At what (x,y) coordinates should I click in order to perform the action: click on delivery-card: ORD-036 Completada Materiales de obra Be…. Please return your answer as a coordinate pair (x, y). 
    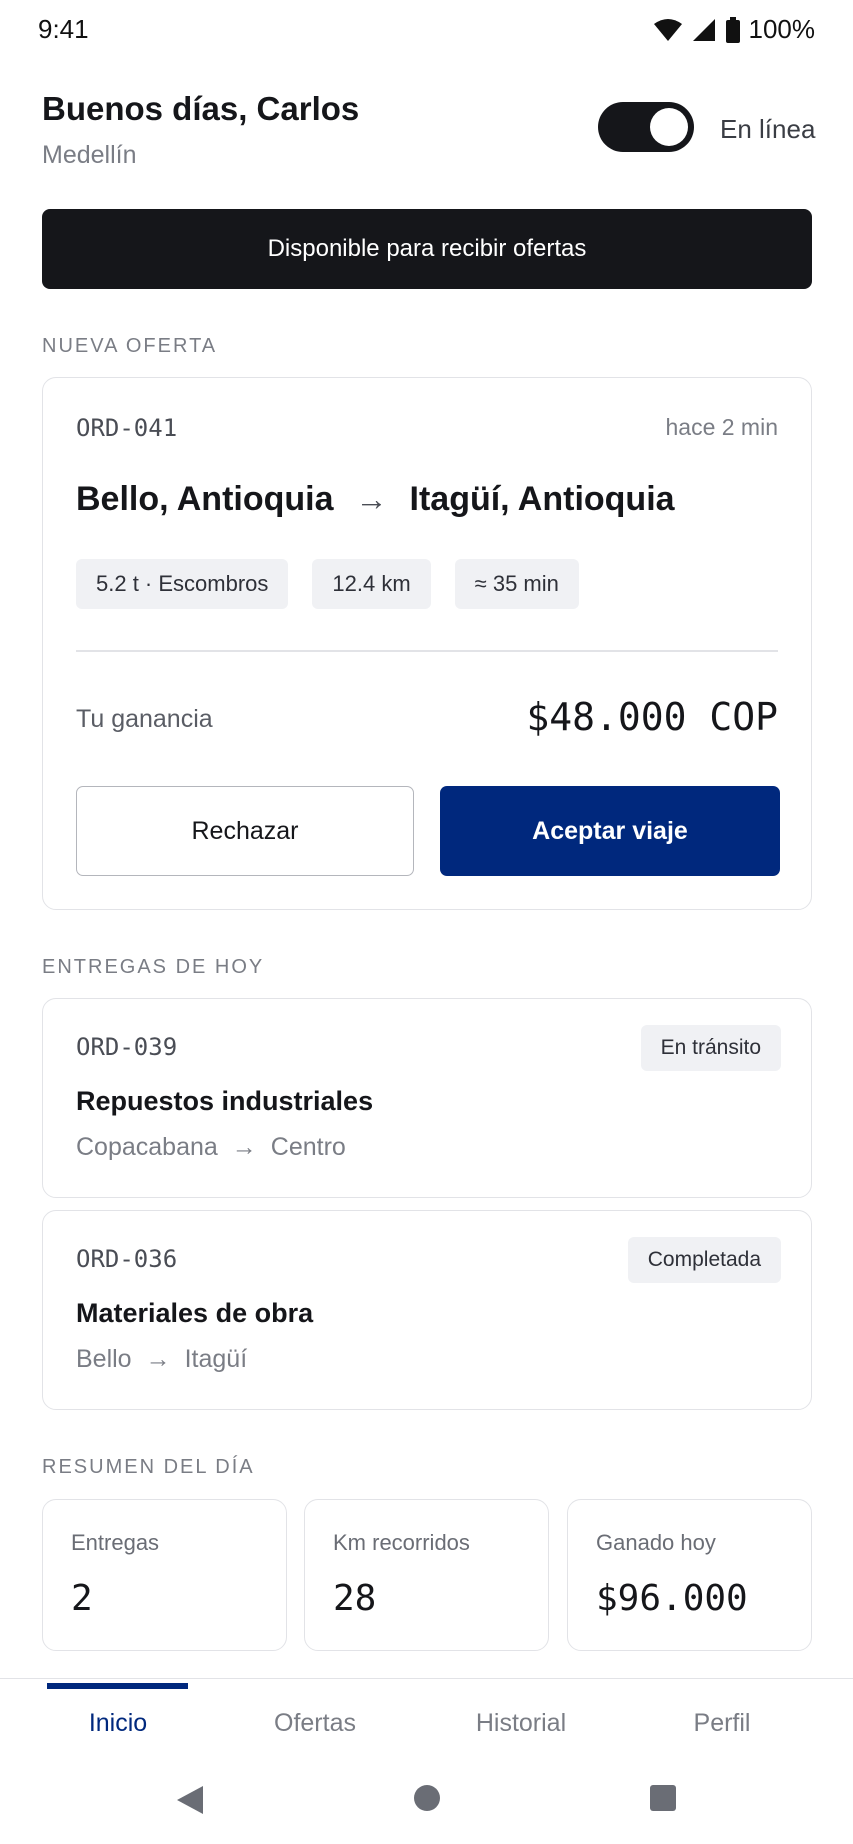
    Looking at the image, I should click on (427, 1310).